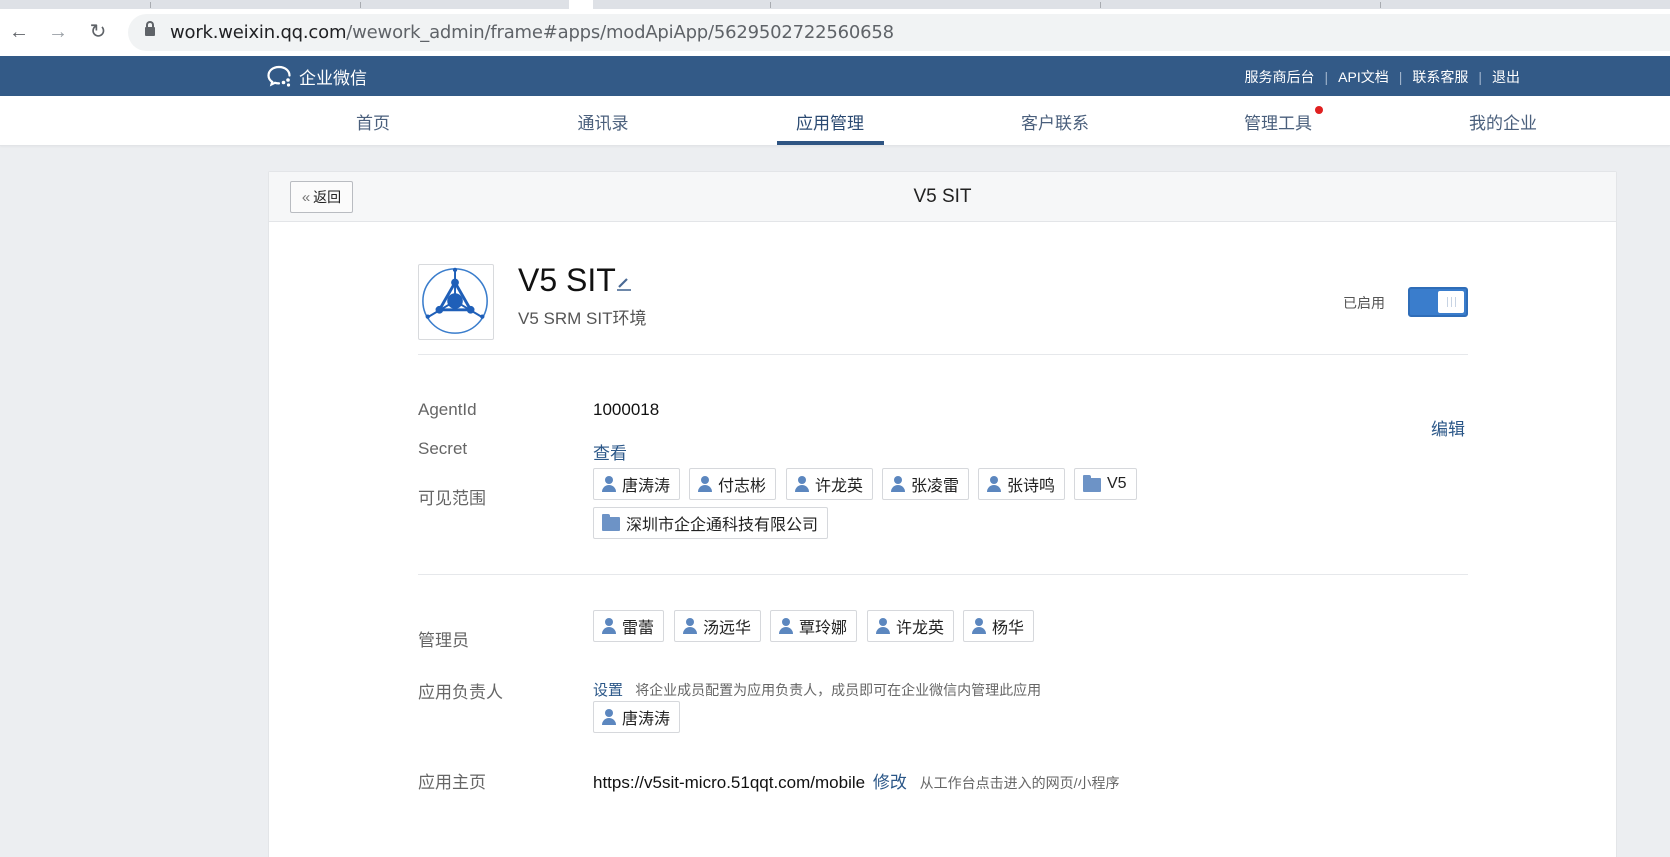  What do you see at coordinates (999, 626) in the screenshot?
I see `admin-chip: 杨华` at bounding box center [999, 626].